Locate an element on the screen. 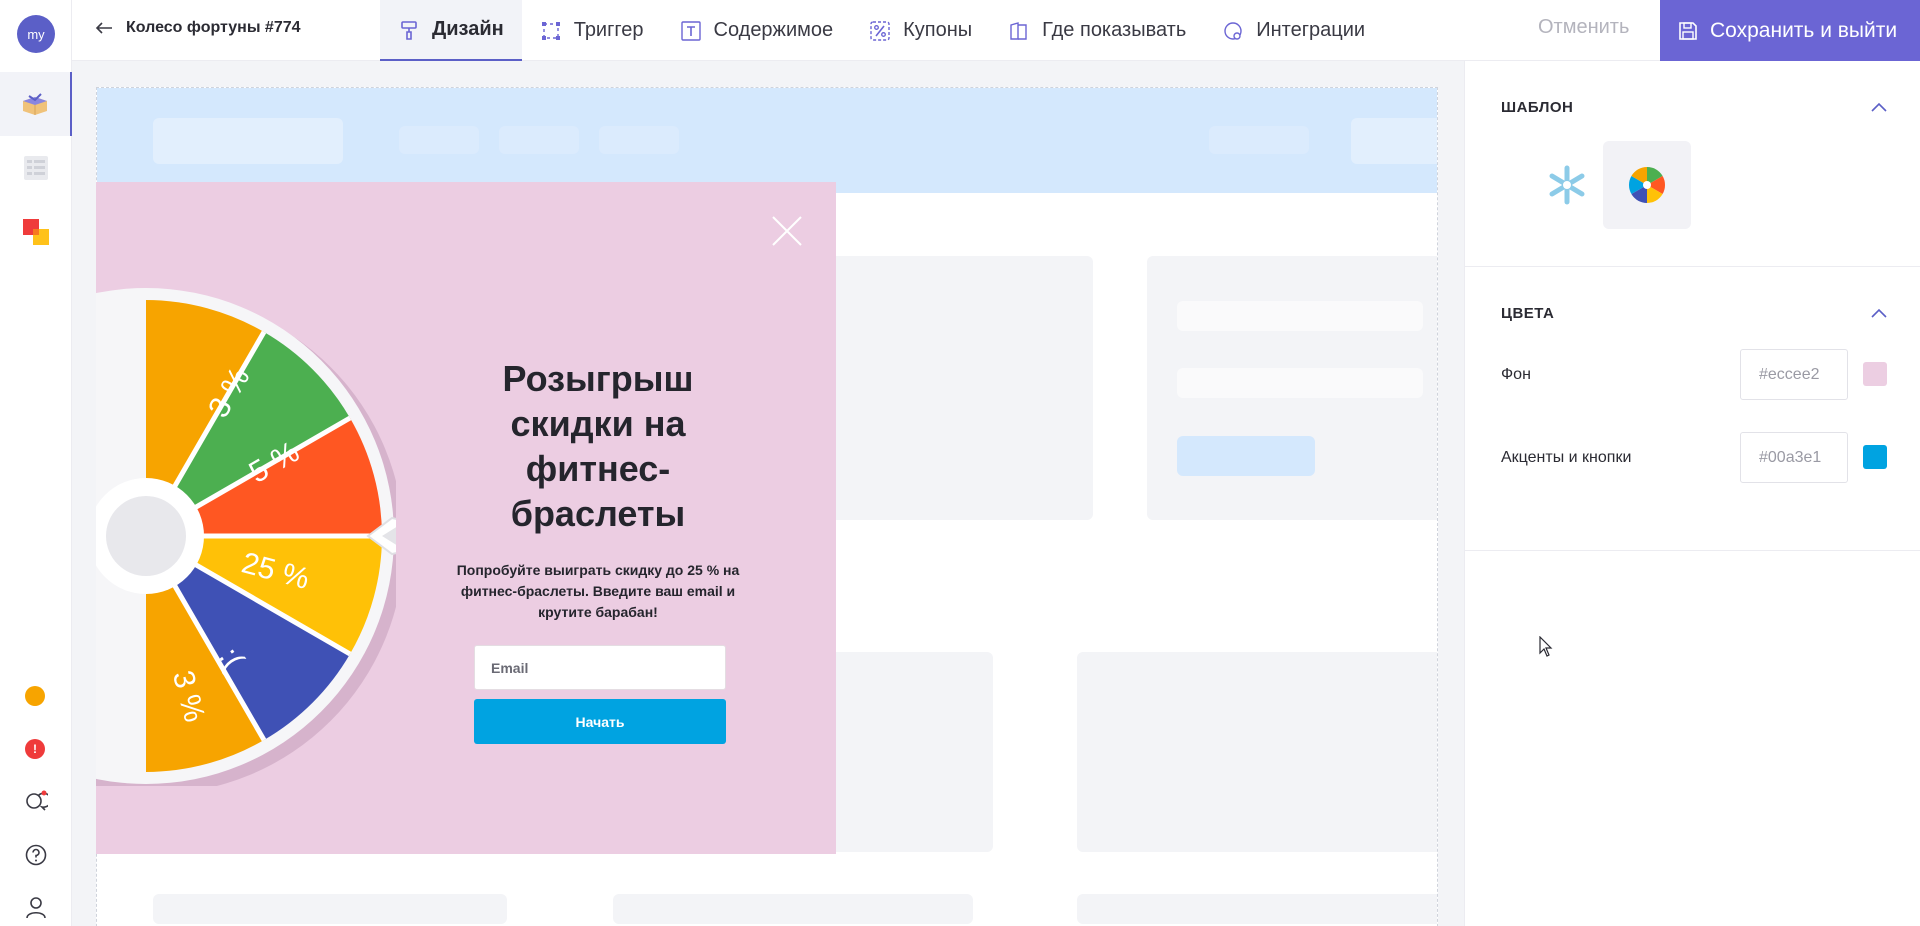 The height and width of the screenshot is (926, 1920). snowflake-icon is located at coordinates (1567, 185).